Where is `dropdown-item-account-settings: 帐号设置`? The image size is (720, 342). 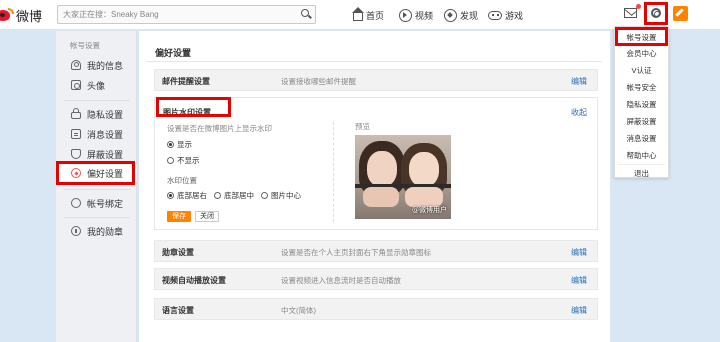 dropdown-item-account-settings: 帐号设置 is located at coordinates (641, 37).